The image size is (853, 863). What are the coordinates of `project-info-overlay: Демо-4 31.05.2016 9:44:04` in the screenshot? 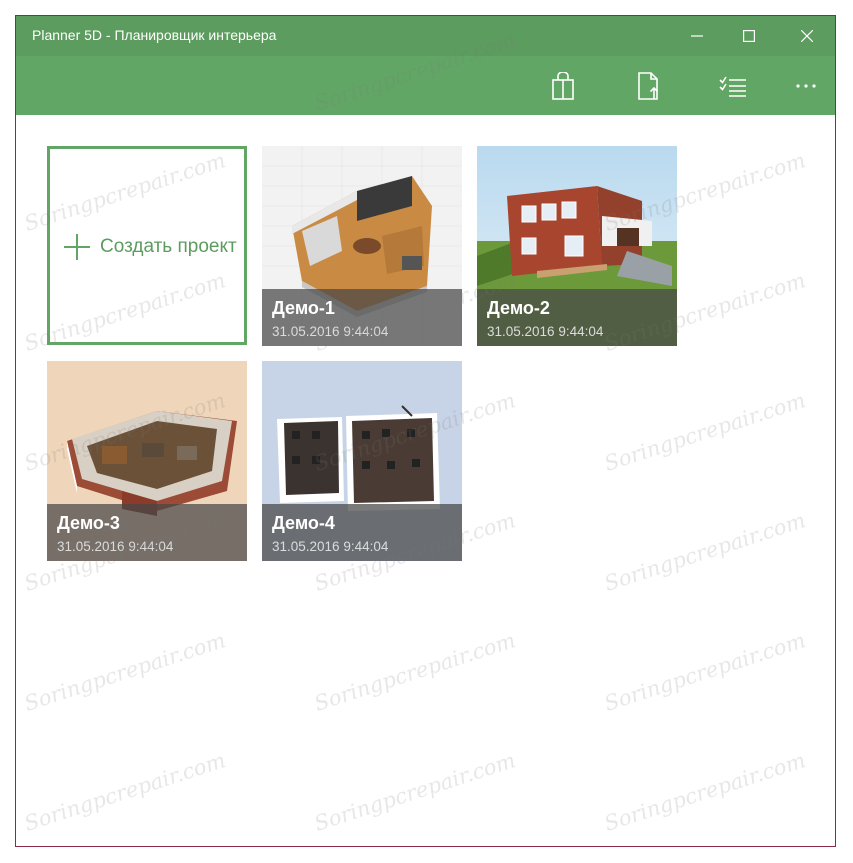 It's located at (362, 532).